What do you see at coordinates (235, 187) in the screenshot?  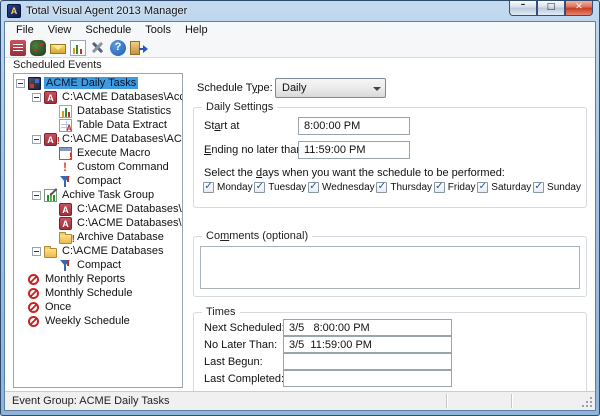 I see `day-label: Monday` at bounding box center [235, 187].